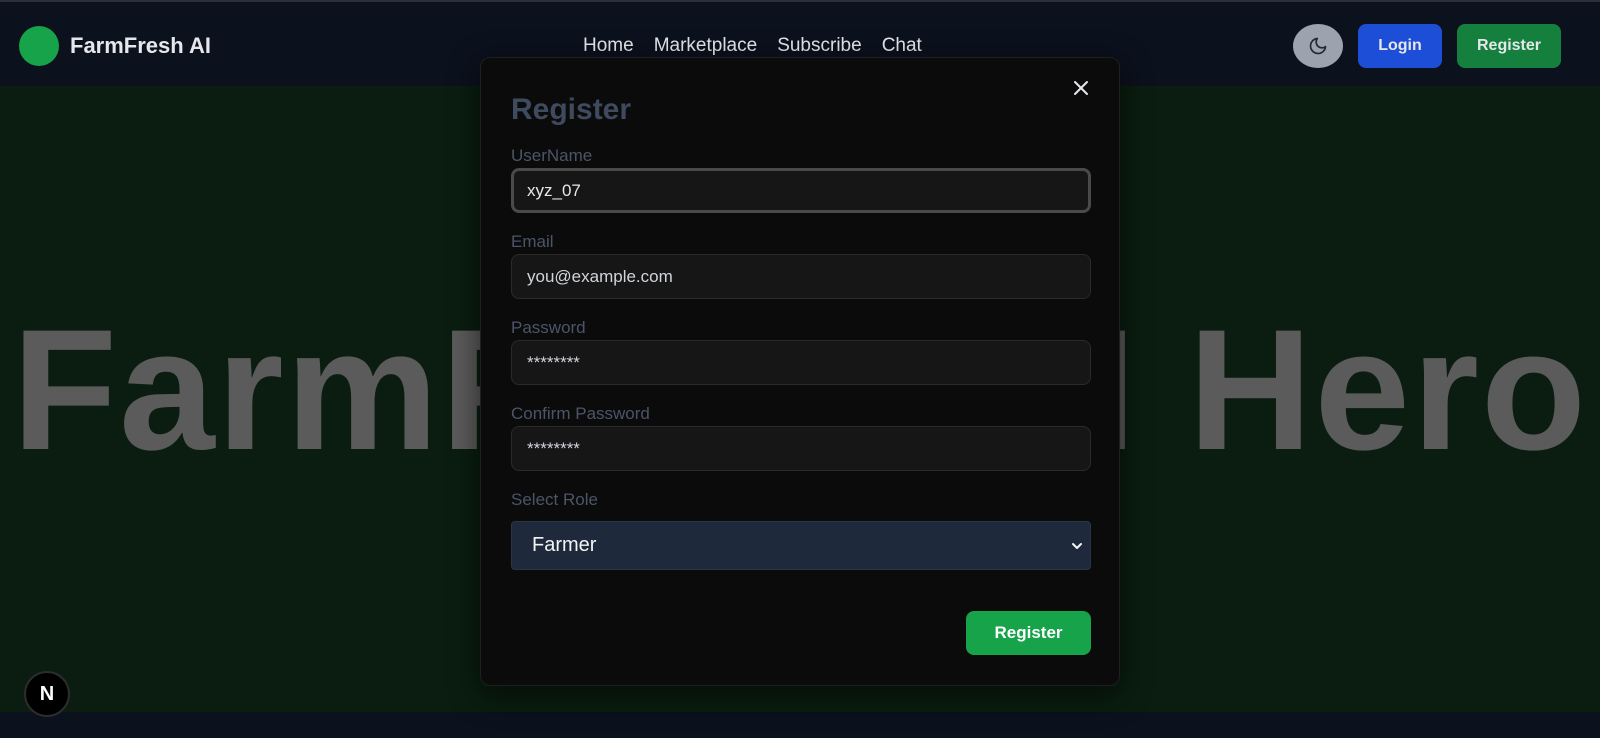  I want to click on nav-links: Home Marketplace Subscribe Chat, so click(752, 46).